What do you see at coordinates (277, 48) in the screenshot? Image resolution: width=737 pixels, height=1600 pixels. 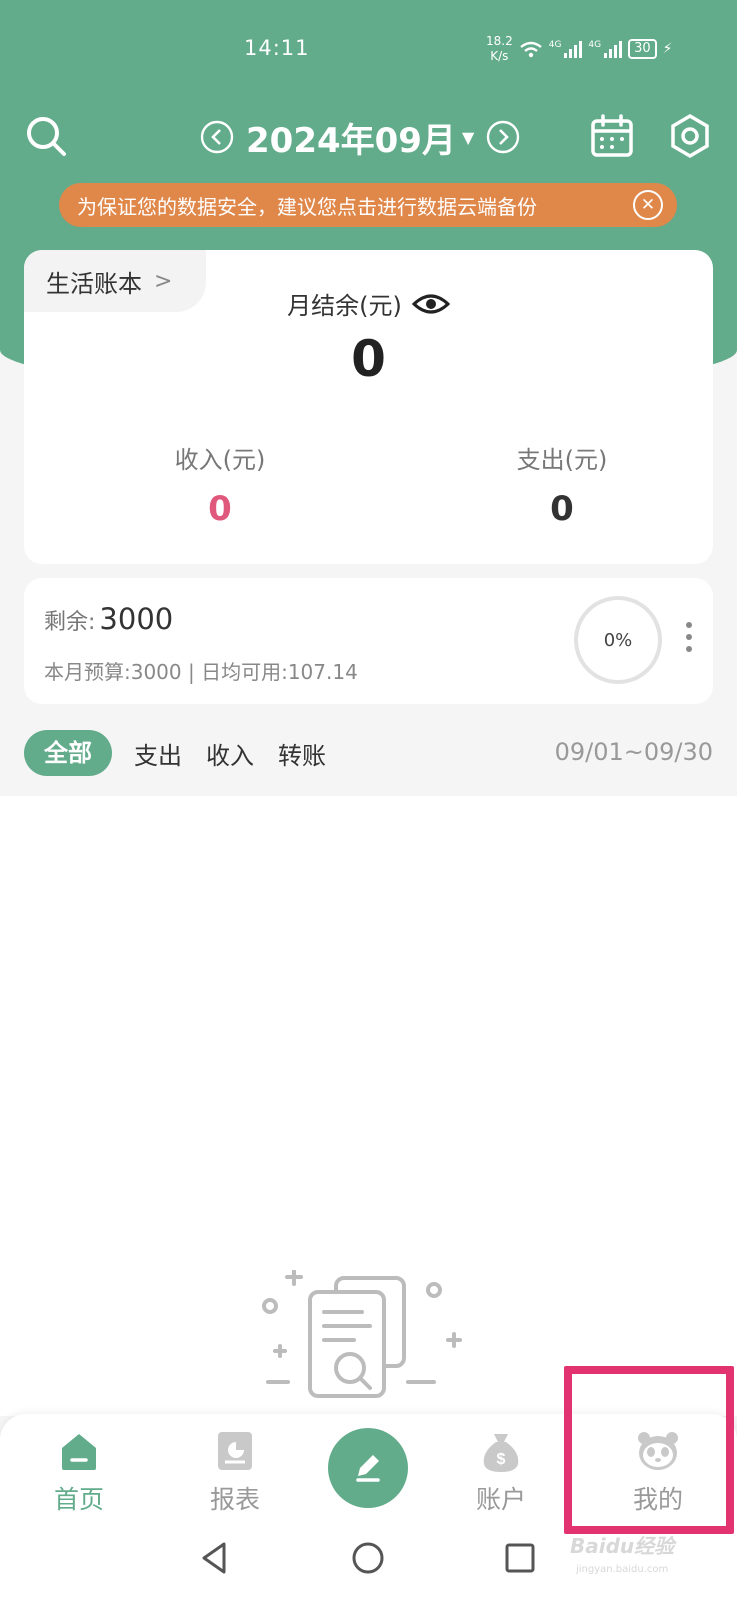 I see `status-time: 14:11` at bounding box center [277, 48].